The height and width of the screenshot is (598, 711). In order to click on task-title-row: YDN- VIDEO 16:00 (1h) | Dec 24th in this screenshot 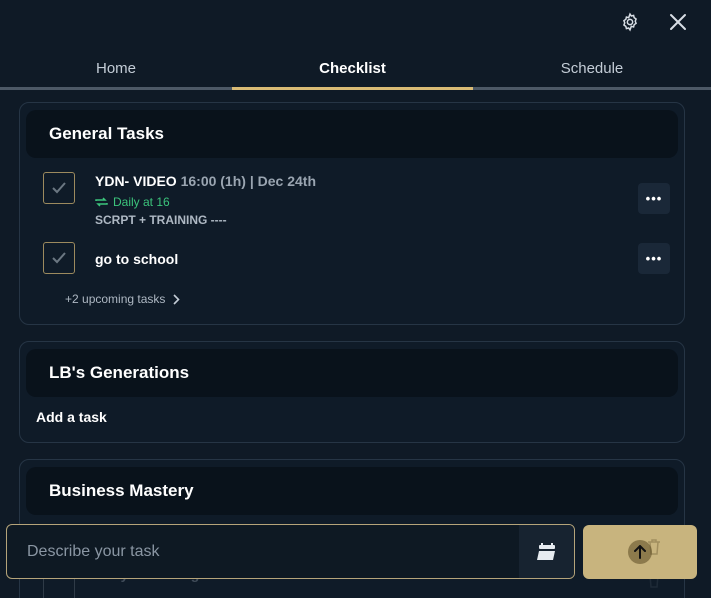, I will do `click(205, 181)`.